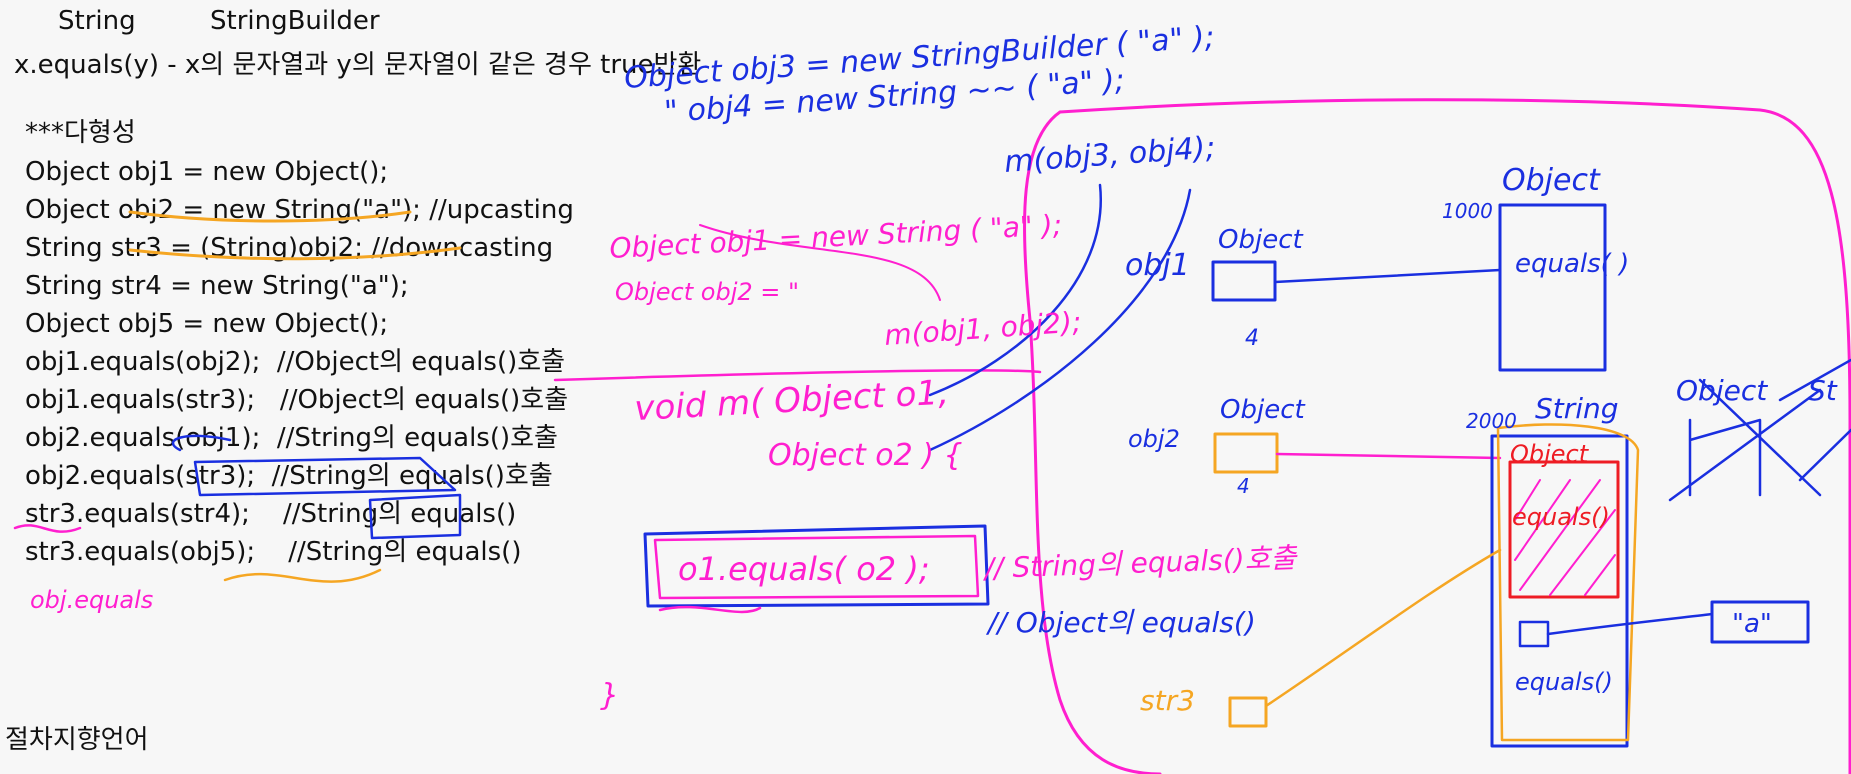 The image size is (1851, 774). Describe the element at coordinates (1552, 287) in the screenshot. I see `heap-object-1000-box` at that location.